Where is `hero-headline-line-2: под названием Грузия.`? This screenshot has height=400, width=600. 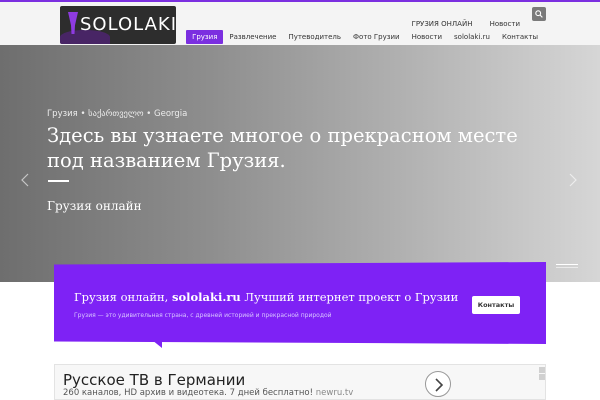 hero-headline-line-2: под названием Грузия. is located at coordinates (166, 160).